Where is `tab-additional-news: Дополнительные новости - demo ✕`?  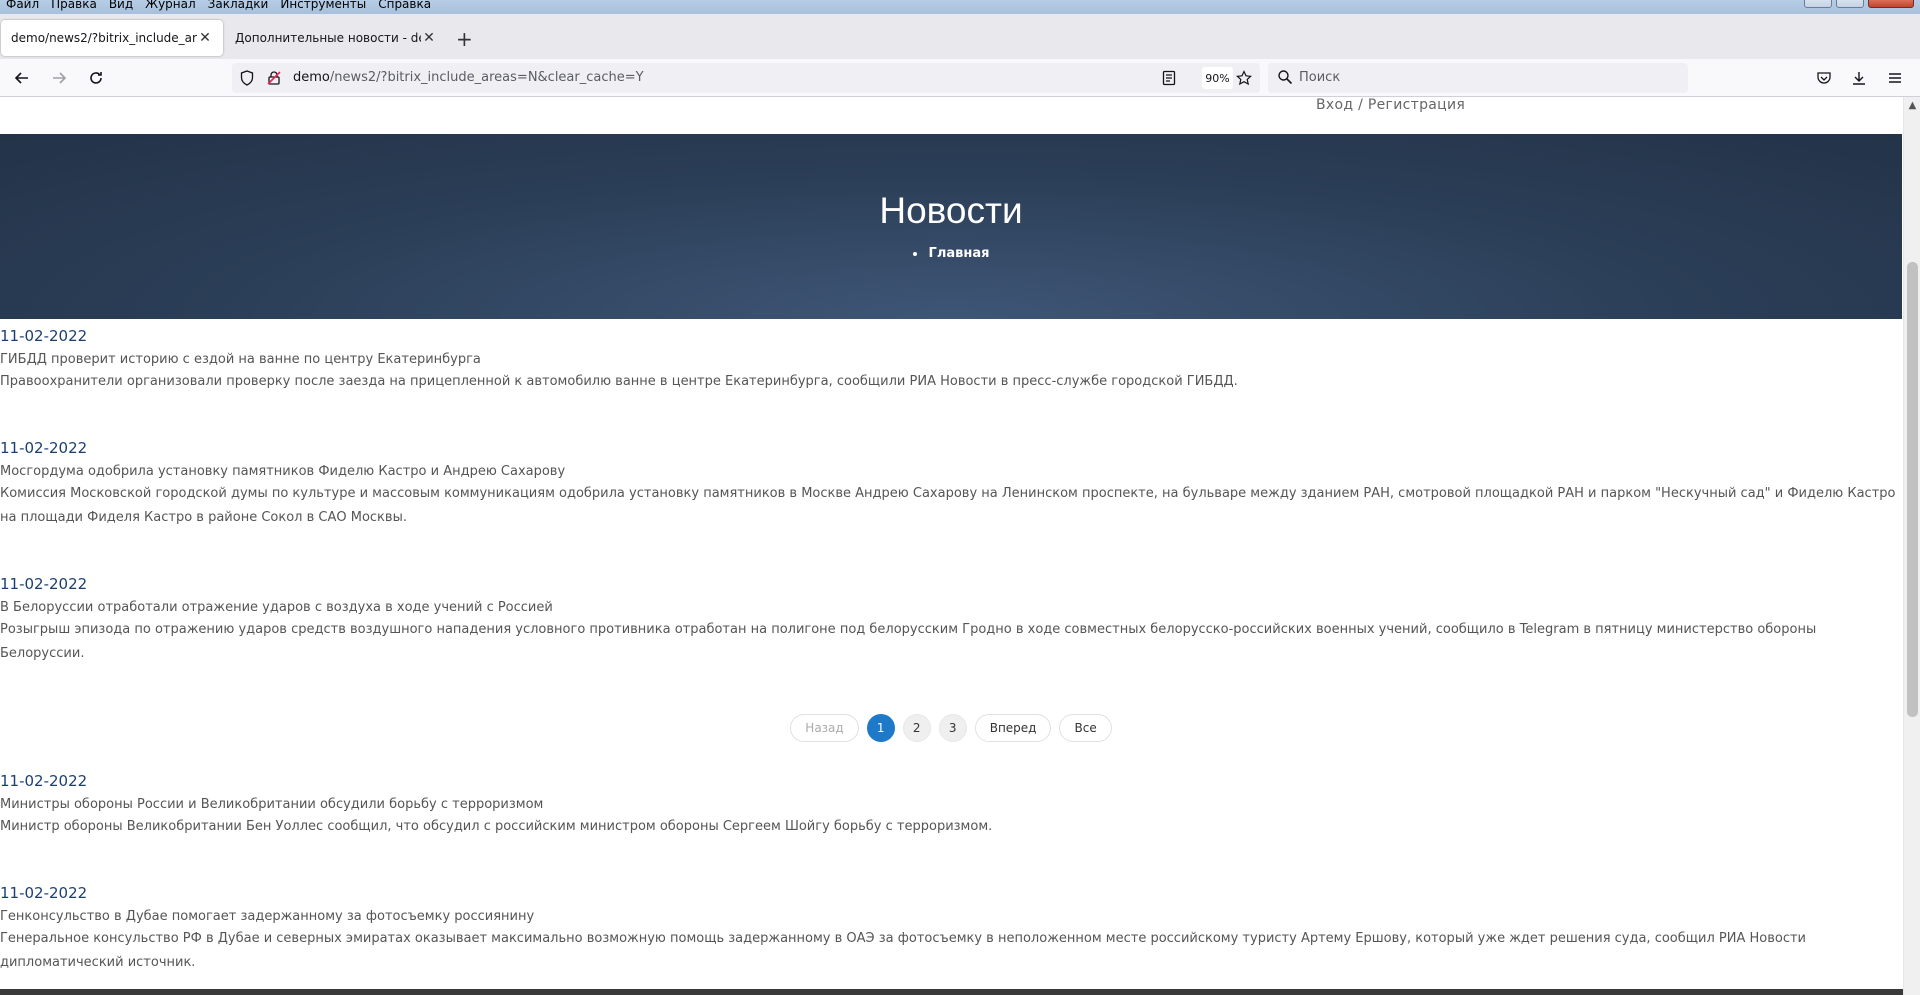
tab-additional-news: Дополнительные новости - demo ✕ is located at coordinates (336, 38).